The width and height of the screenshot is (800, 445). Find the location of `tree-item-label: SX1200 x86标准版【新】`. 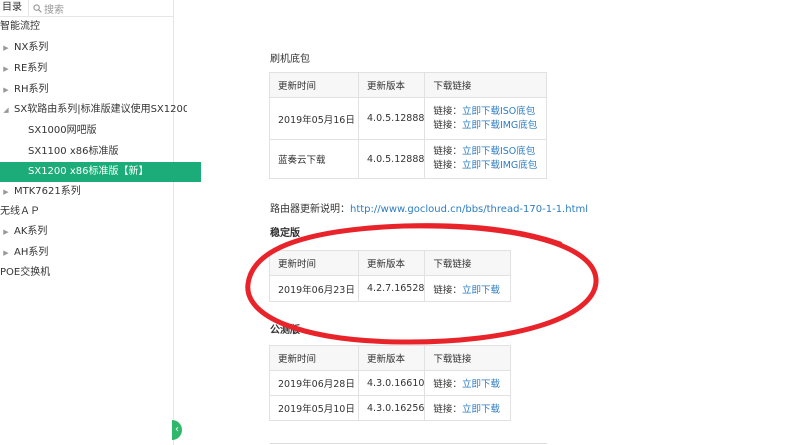

tree-item-label: SX1200 x86标准版【新】 is located at coordinates (88, 171).